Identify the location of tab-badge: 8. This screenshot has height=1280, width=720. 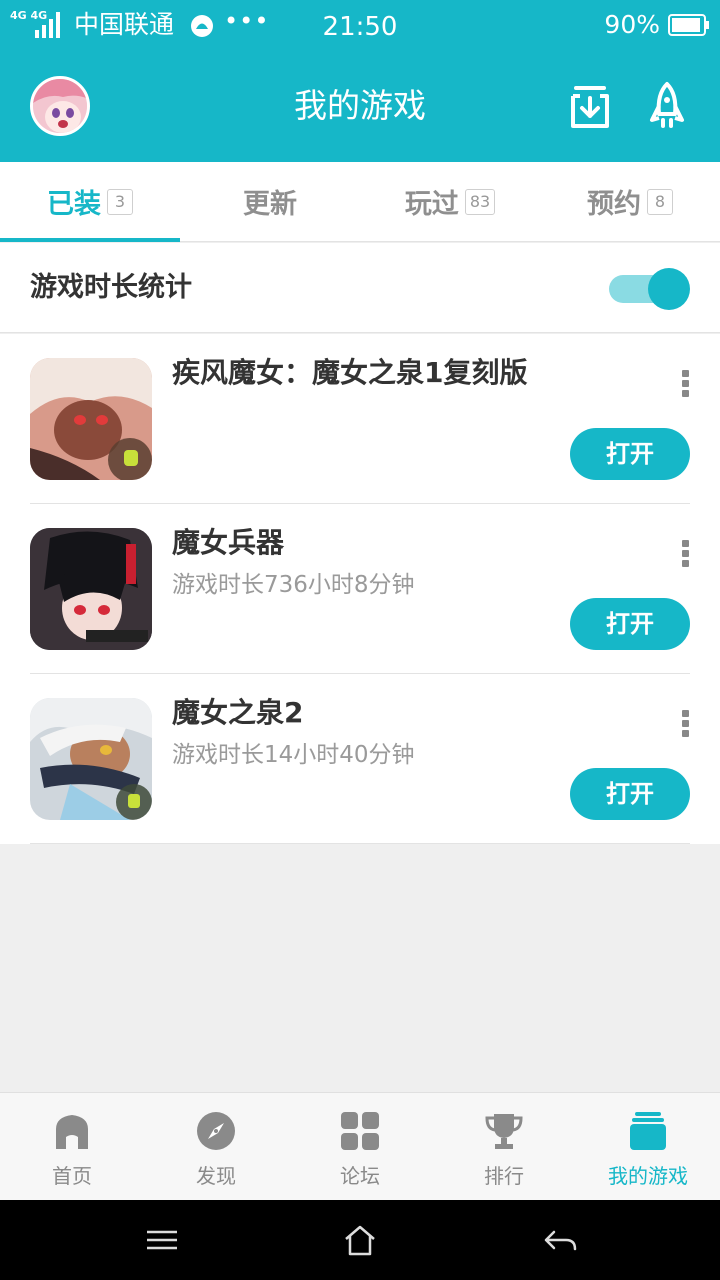
(660, 201).